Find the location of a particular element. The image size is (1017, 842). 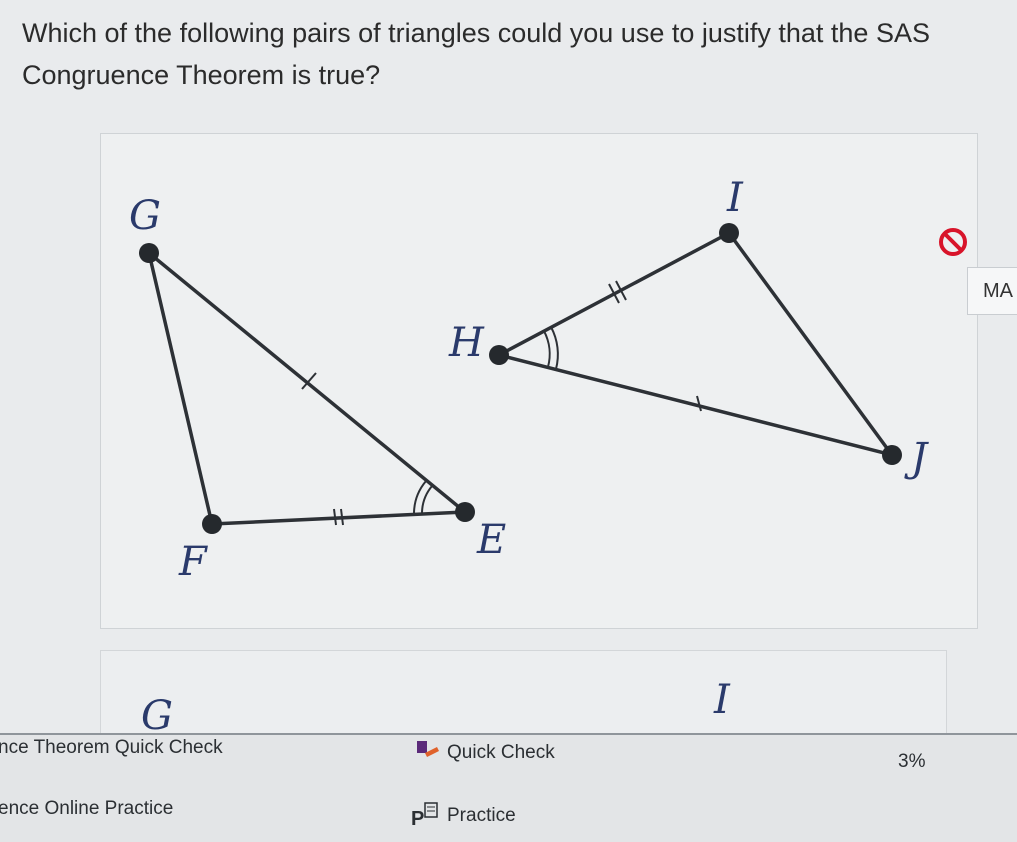

practice-icon: P is located at coordinates (424, 815).